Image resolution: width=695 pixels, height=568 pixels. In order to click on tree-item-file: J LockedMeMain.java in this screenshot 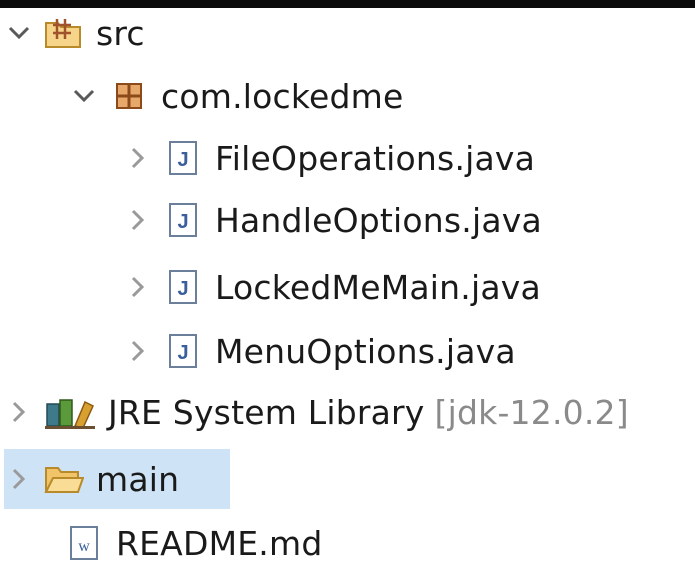, I will do `click(334, 287)`.